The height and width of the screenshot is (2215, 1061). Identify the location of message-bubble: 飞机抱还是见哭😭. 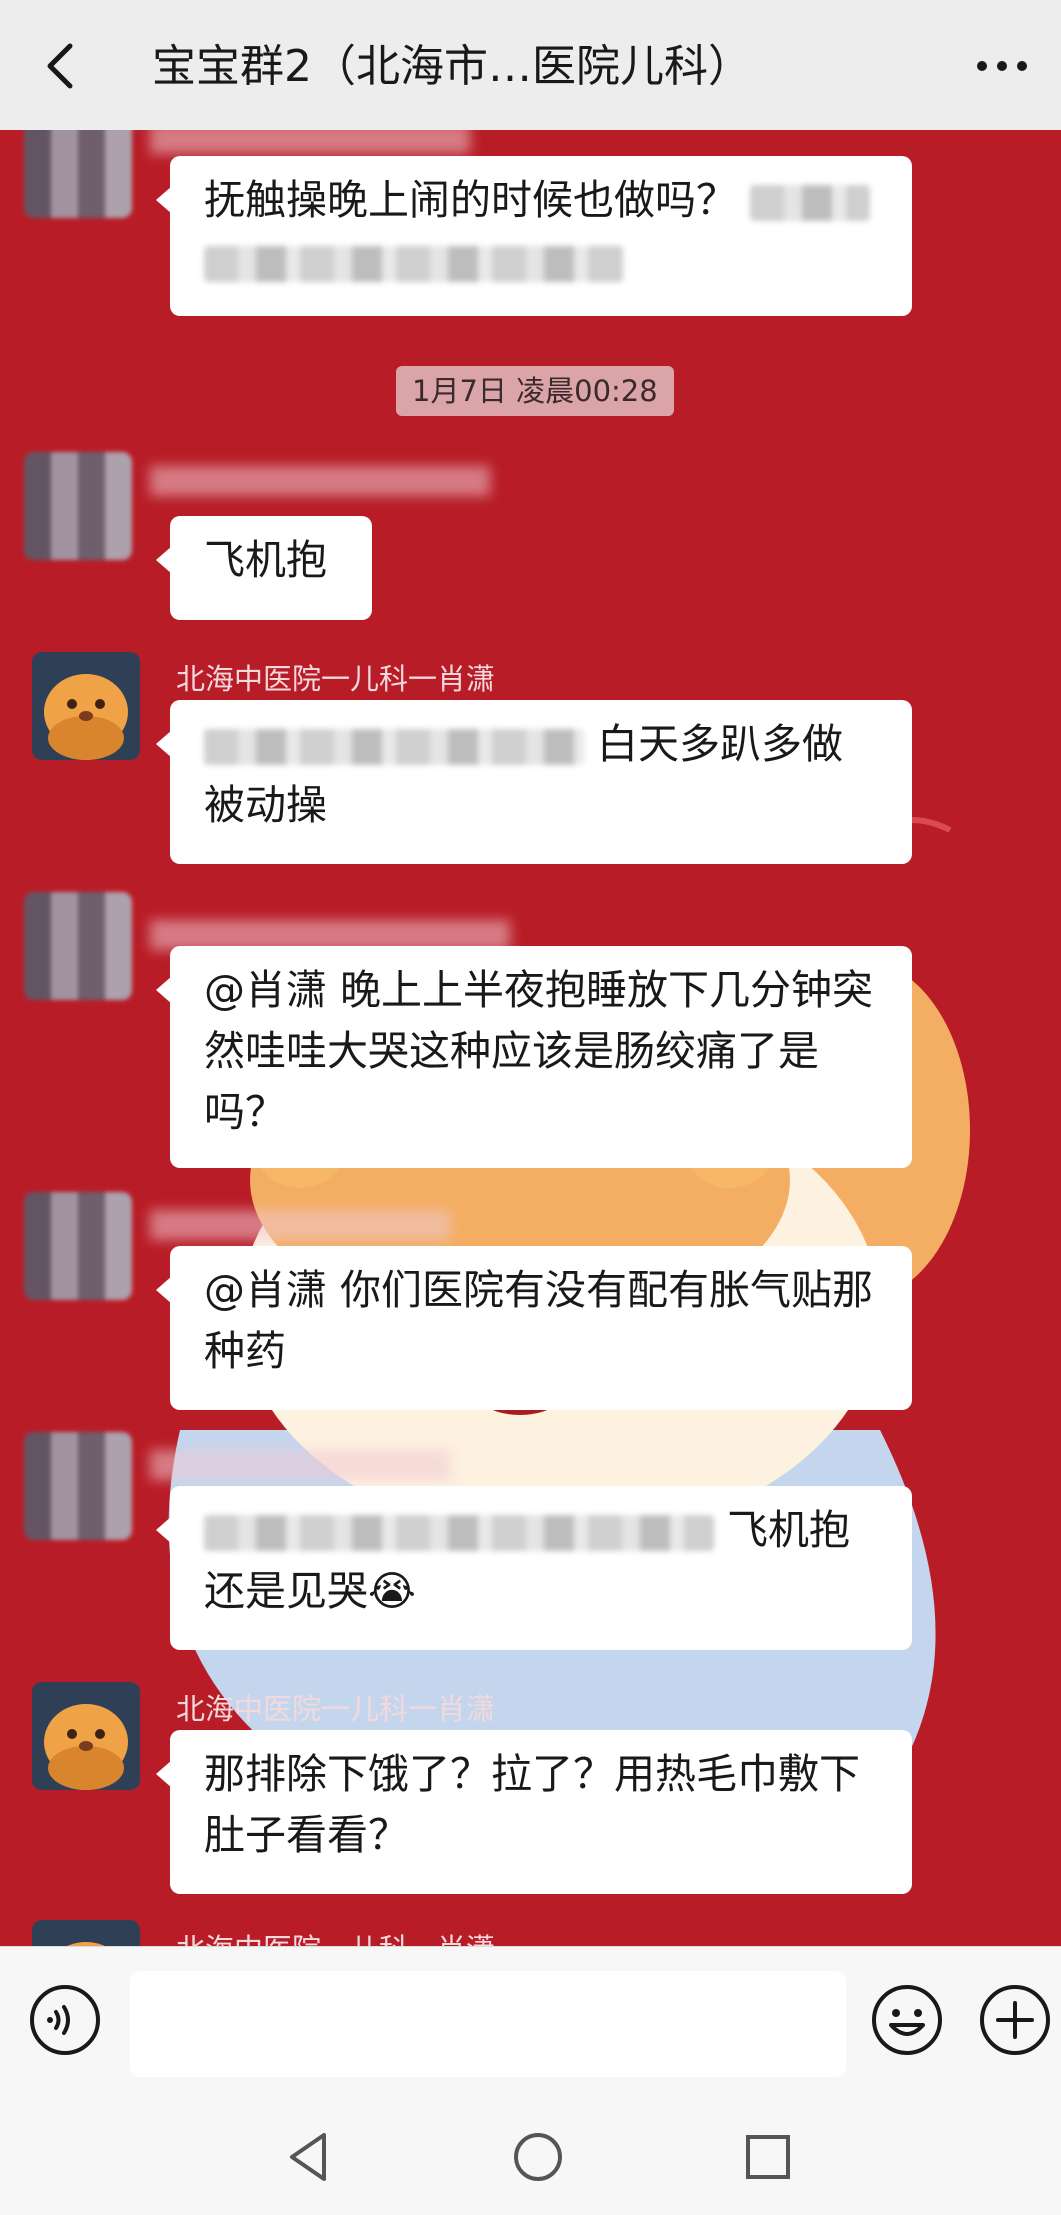
(534, 1568).